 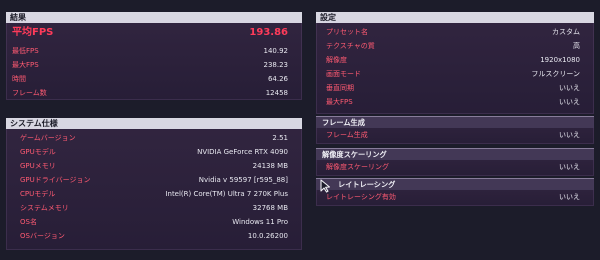 I want to click on raytracing-value: いいえ, so click(x=569, y=197).